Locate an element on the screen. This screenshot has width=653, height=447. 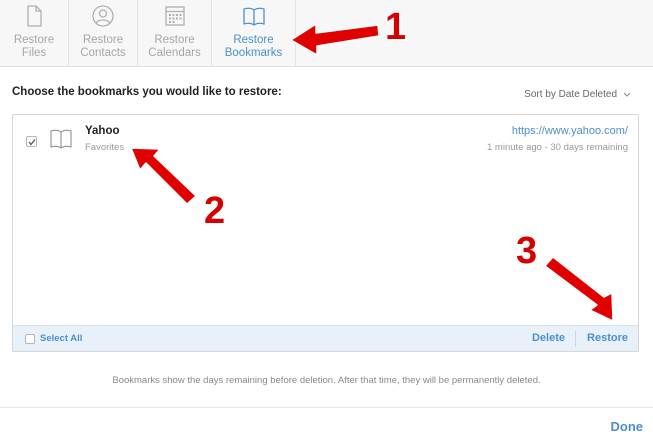
list-footer: Select All Delete Restore is located at coordinates (325, 338).